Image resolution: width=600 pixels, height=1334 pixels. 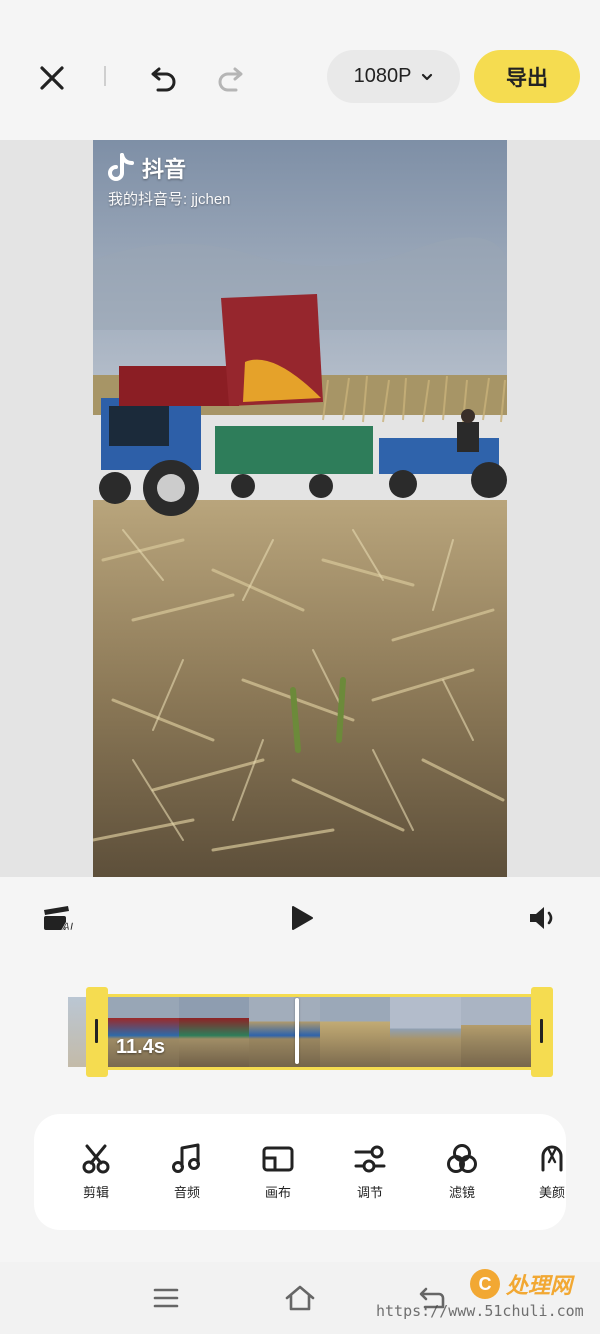 I want to click on close-button, so click(x=52, y=78).